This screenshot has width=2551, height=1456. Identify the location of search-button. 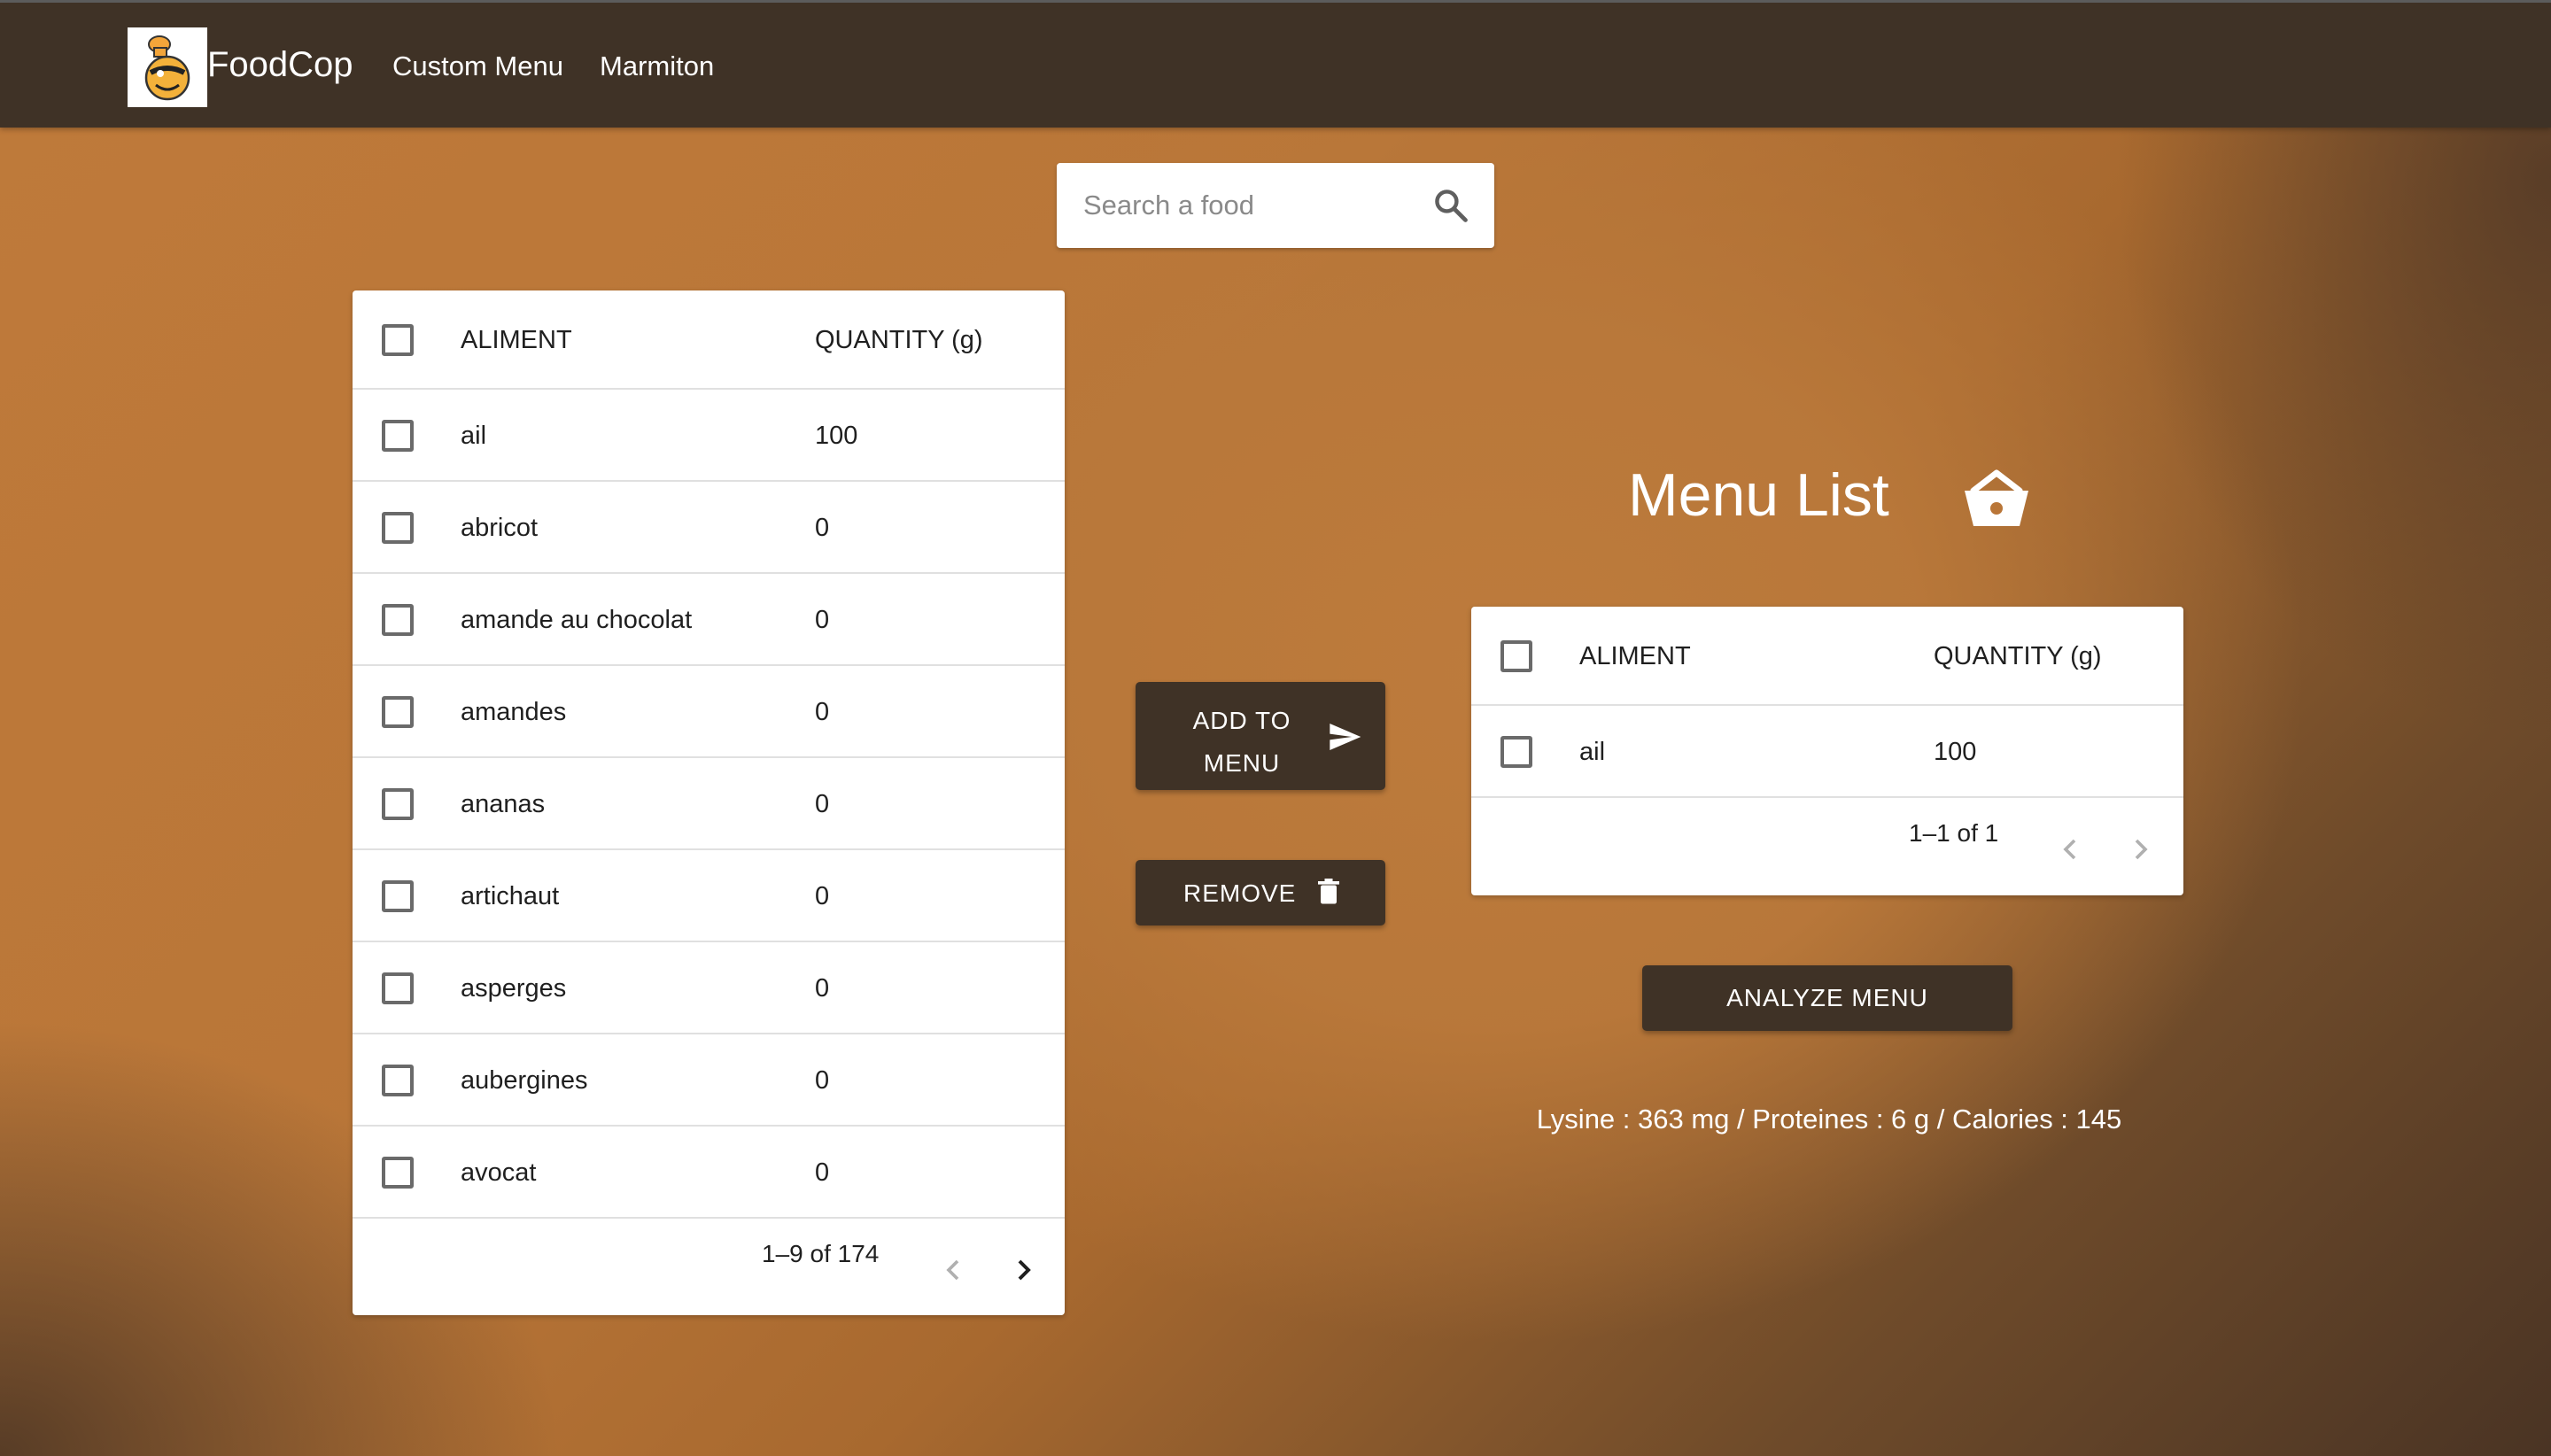
(1450, 205).